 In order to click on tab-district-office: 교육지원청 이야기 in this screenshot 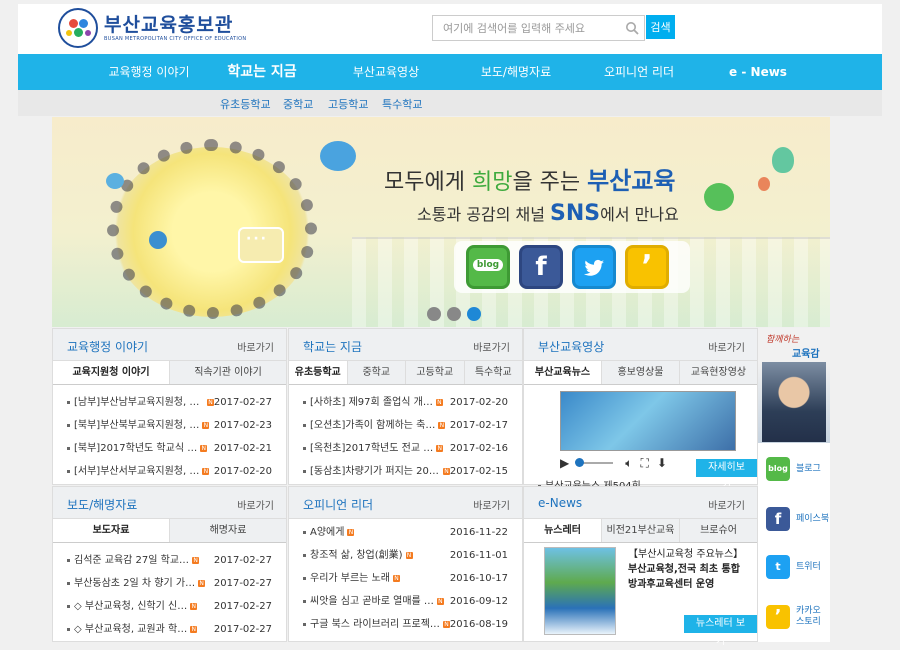, I will do `click(111, 372)`.